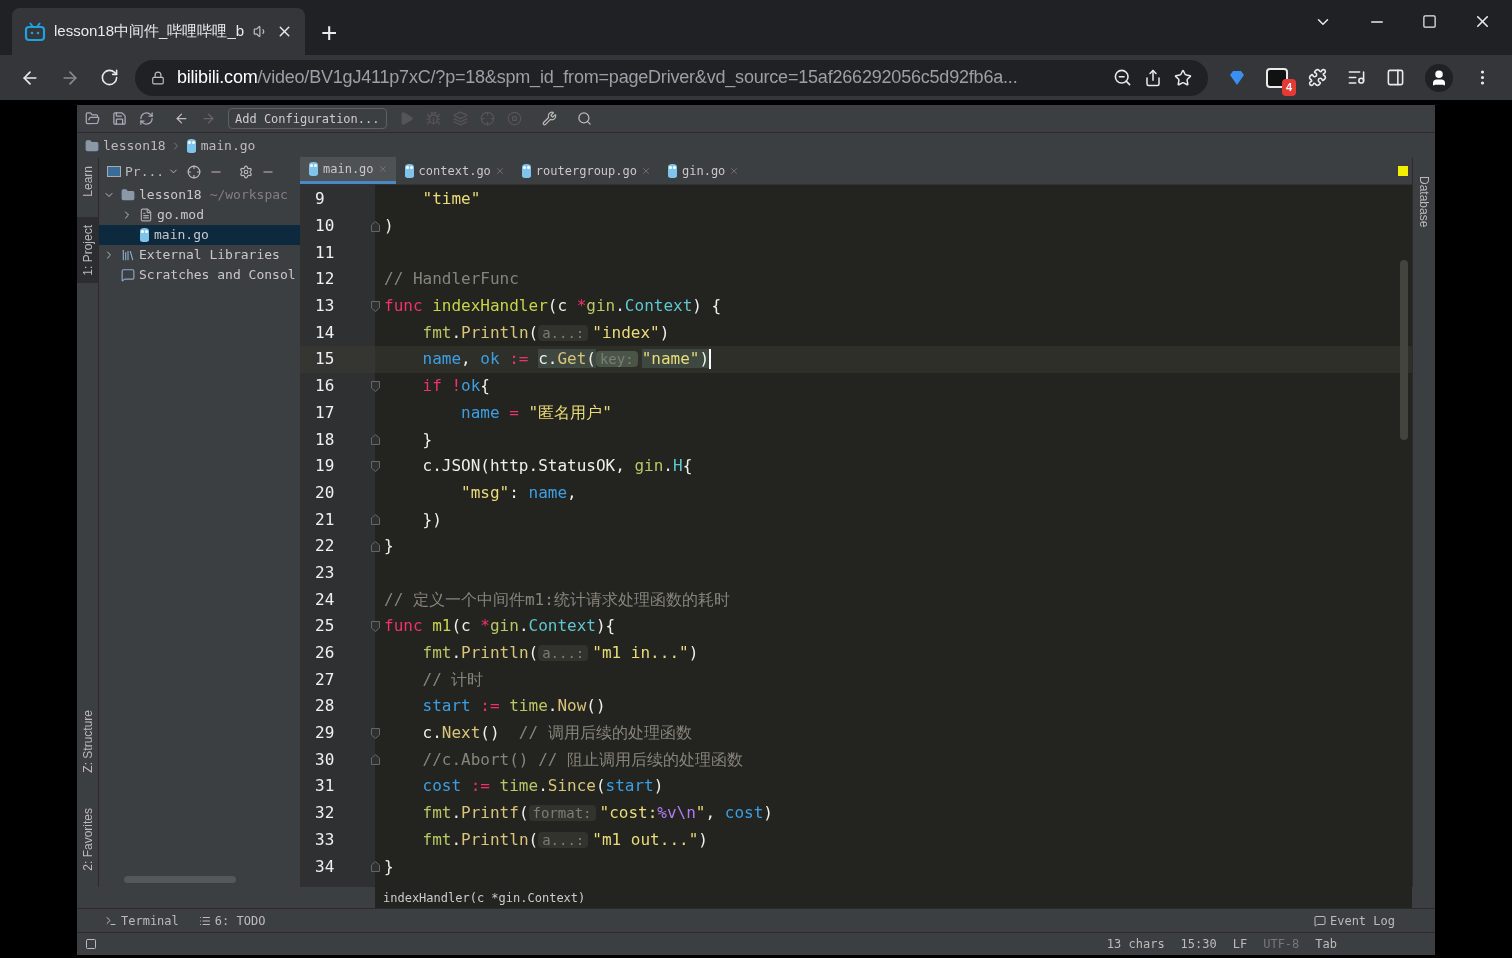 This screenshot has width=1512, height=958. I want to click on line-number: 31, so click(325, 786).